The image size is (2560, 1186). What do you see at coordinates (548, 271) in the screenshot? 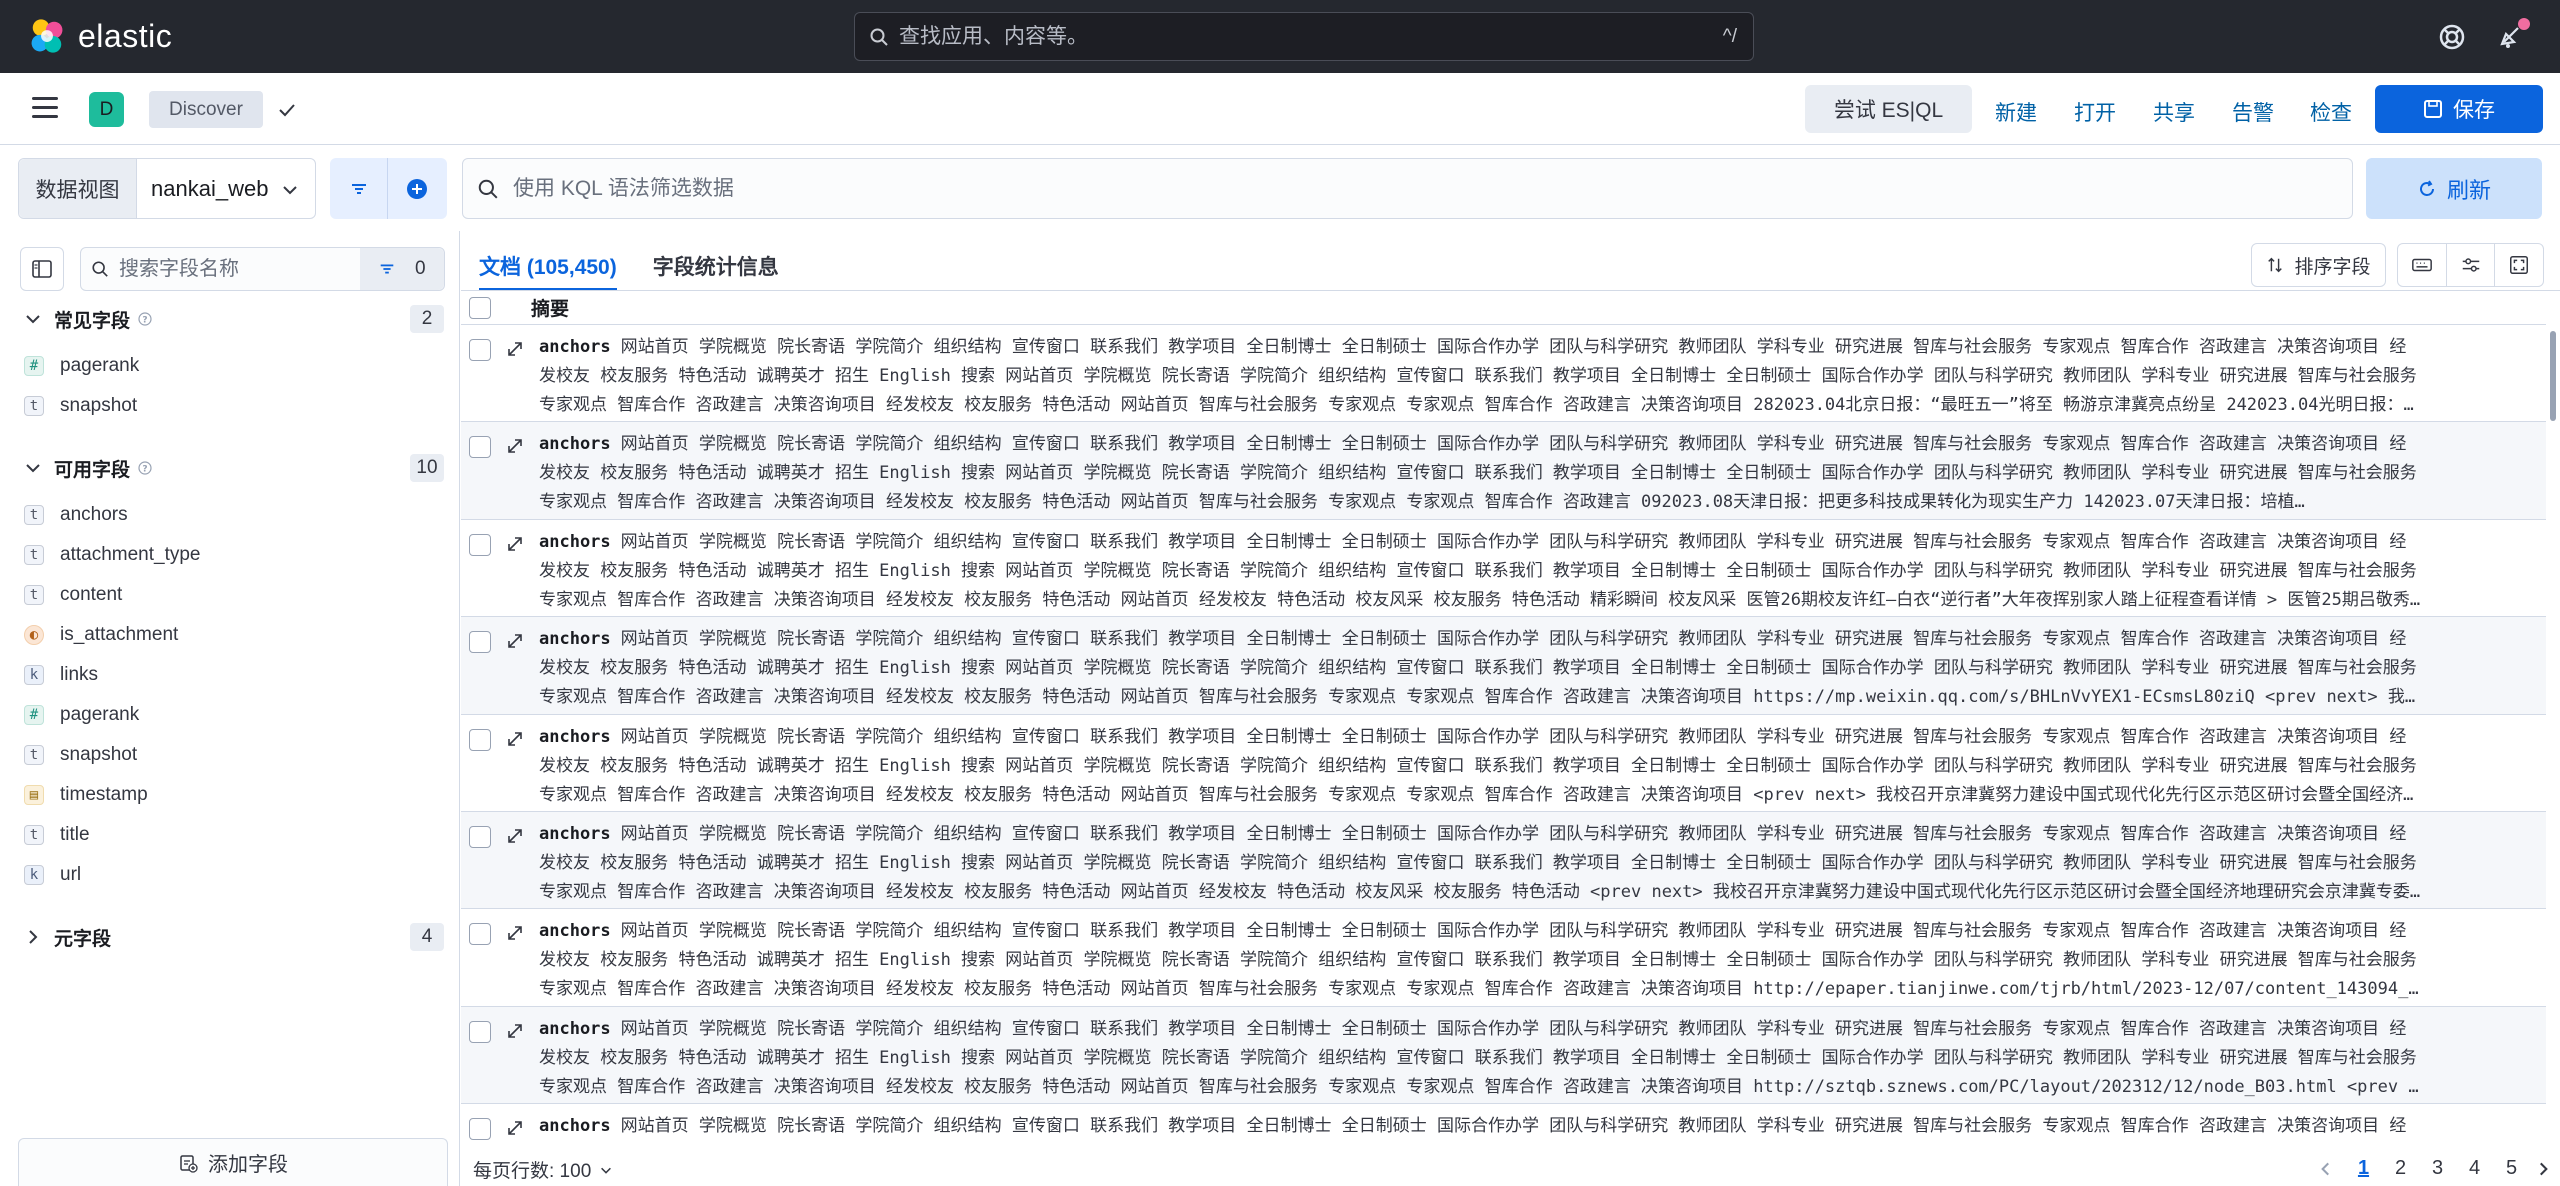
I see `tab-documents: 文档 (105,450)` at bounding box center [548, 271].